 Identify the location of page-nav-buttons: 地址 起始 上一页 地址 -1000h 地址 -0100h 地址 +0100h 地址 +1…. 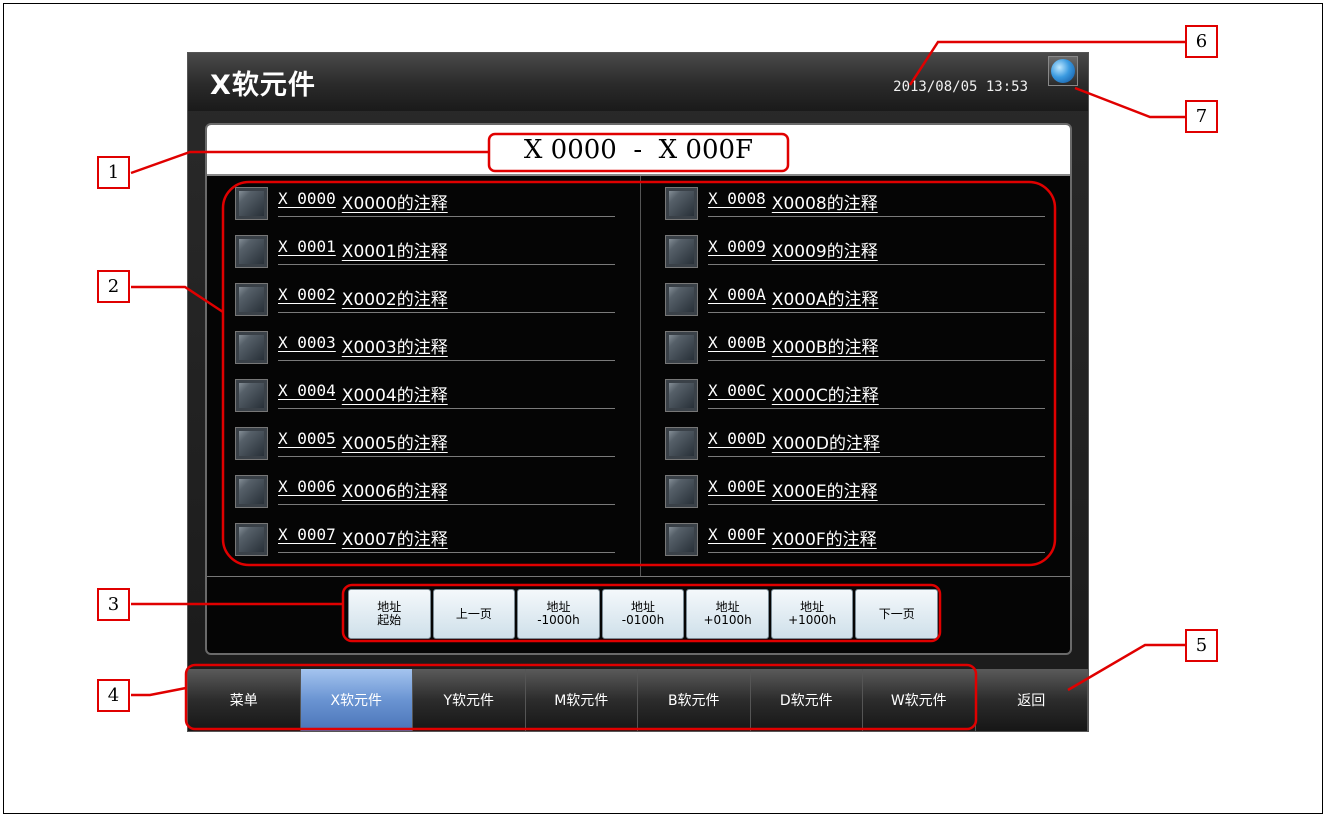
(643, 614).